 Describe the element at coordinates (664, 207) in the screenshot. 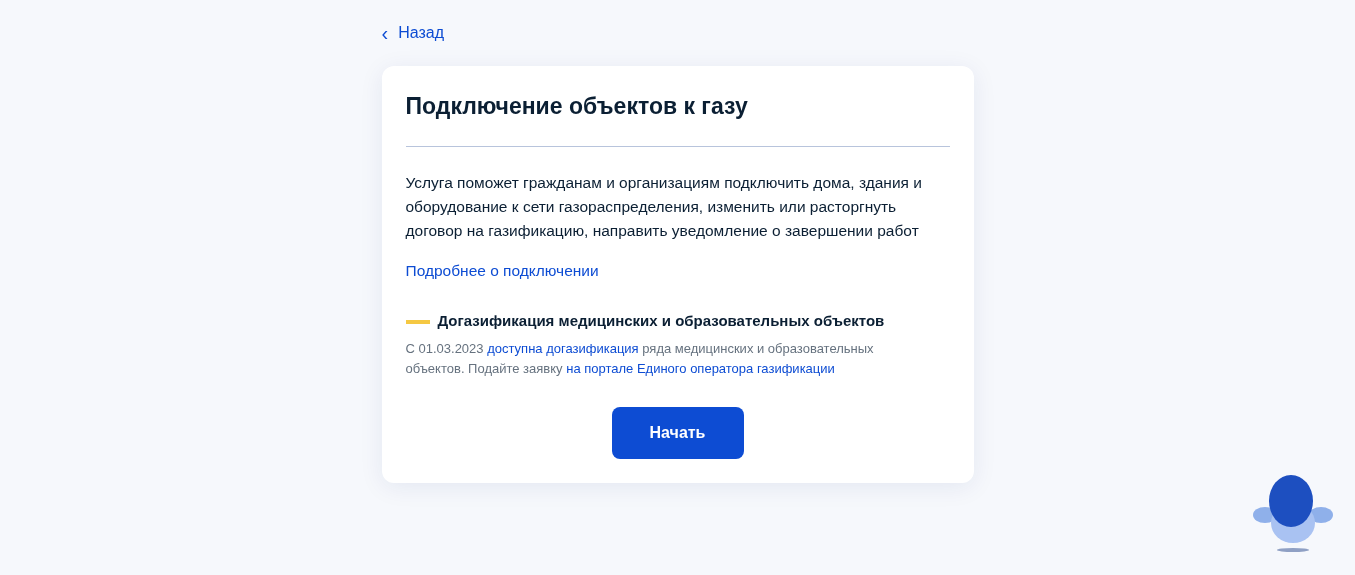

I see `description-text: Услуга поможет гражданам и организациям подключить дома, здания и оборудование к сети газораспределения, изменить или расторгнуть договор на газификацию, направить уведомление о завершении работ` at that location.